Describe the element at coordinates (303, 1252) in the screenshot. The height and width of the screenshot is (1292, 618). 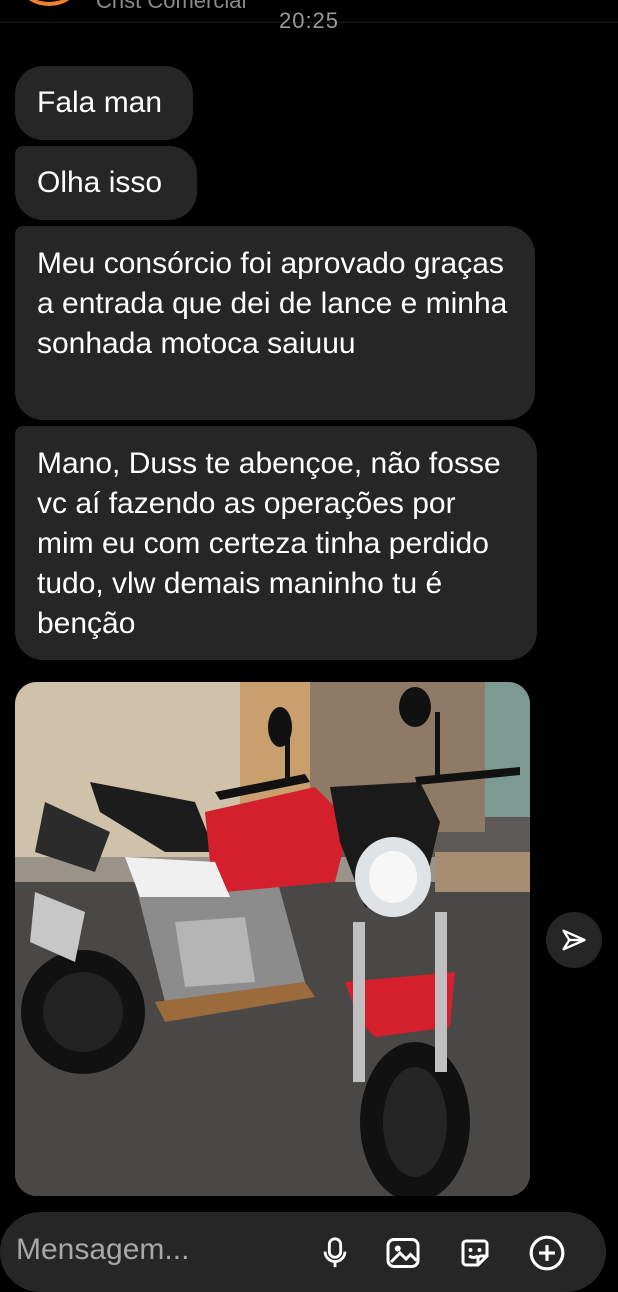
I see `message-composer` at that location.